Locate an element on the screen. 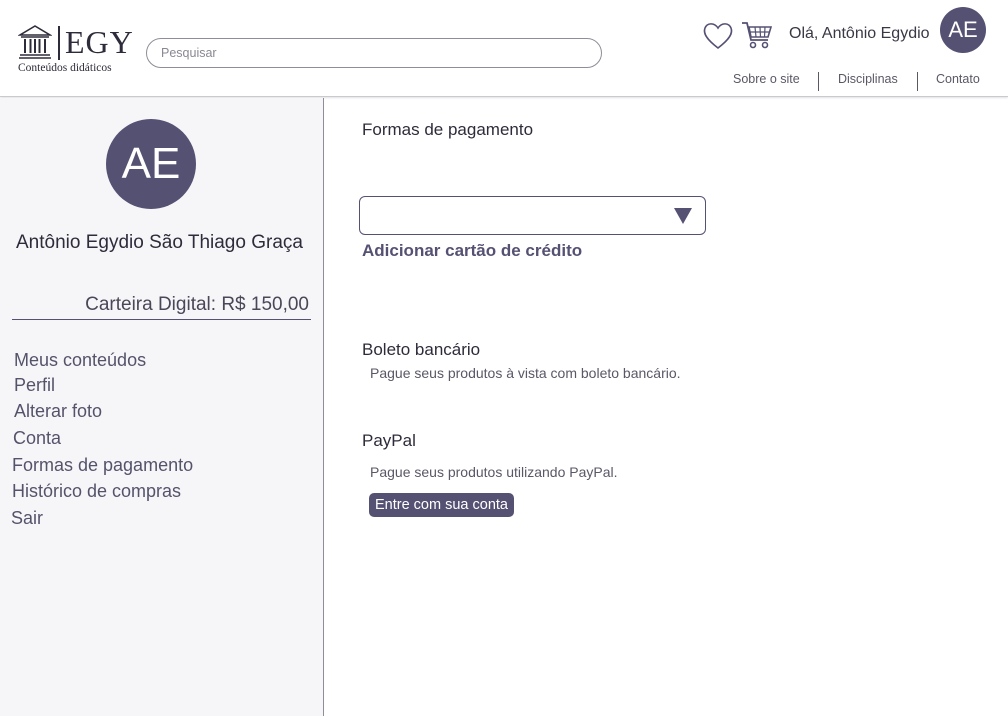  payment-method-select is located at coordinates (532, 215).